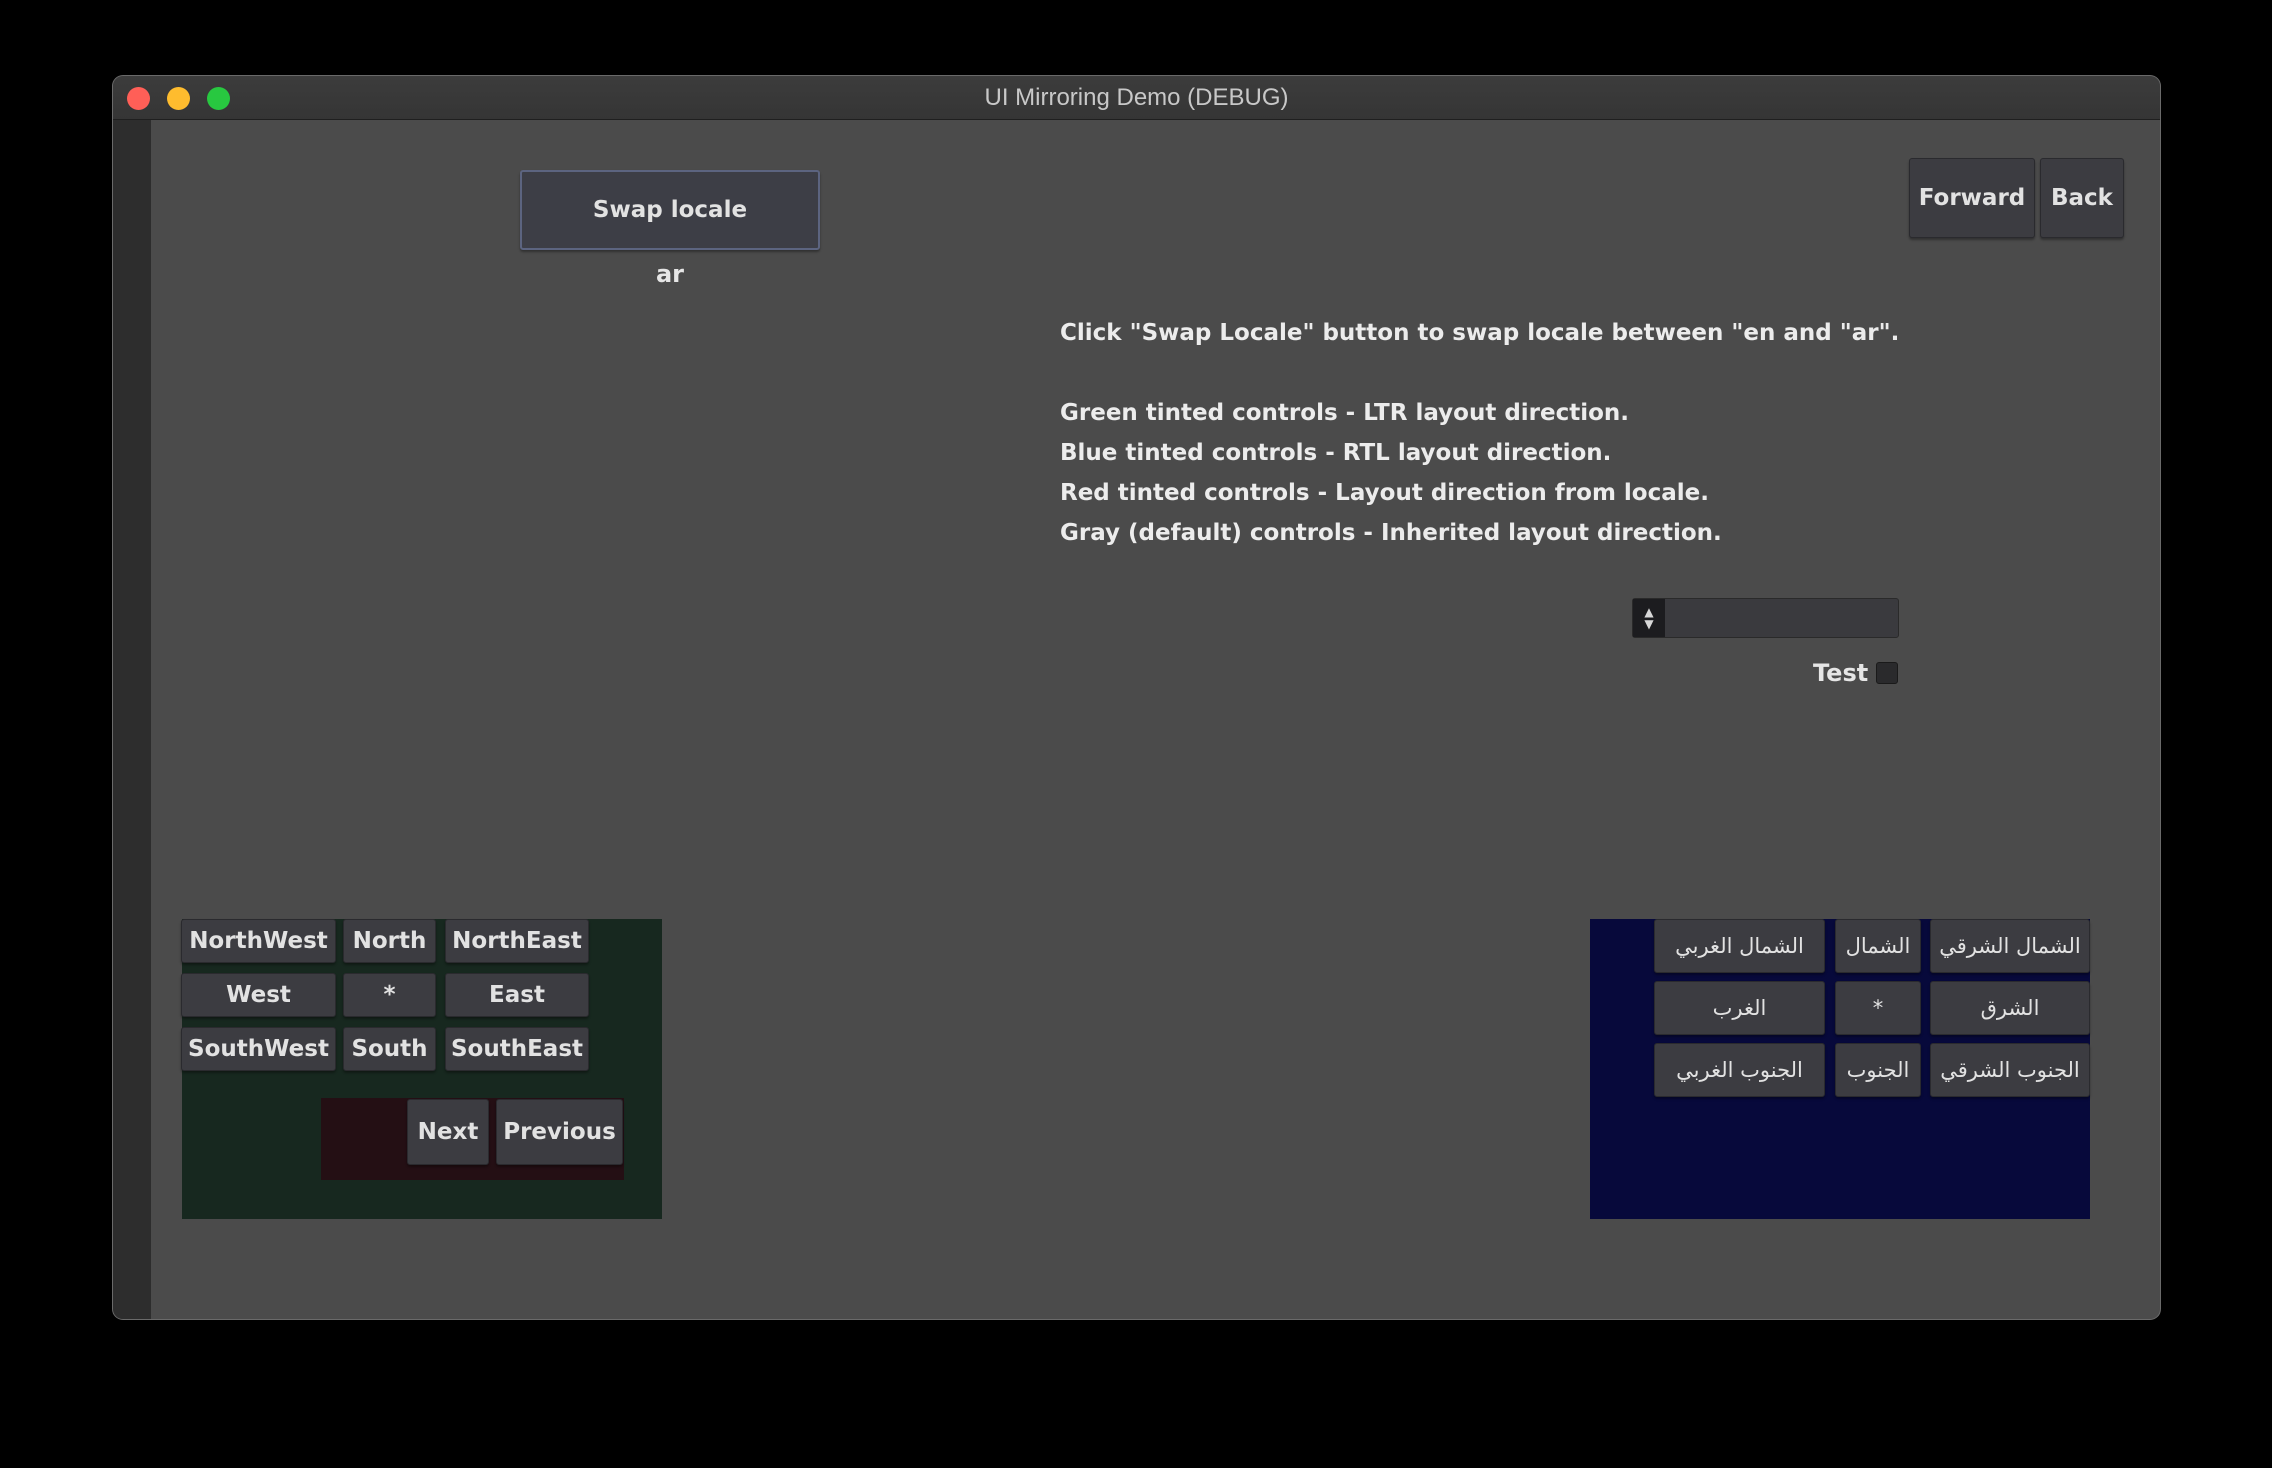 Image resolution: width=2272 pixels, height=1468 pixels. Describe the element at coordinates (1649, 618) in the screenshot. I see `spinner-arrows-icon: ▲ ▼` at that location.